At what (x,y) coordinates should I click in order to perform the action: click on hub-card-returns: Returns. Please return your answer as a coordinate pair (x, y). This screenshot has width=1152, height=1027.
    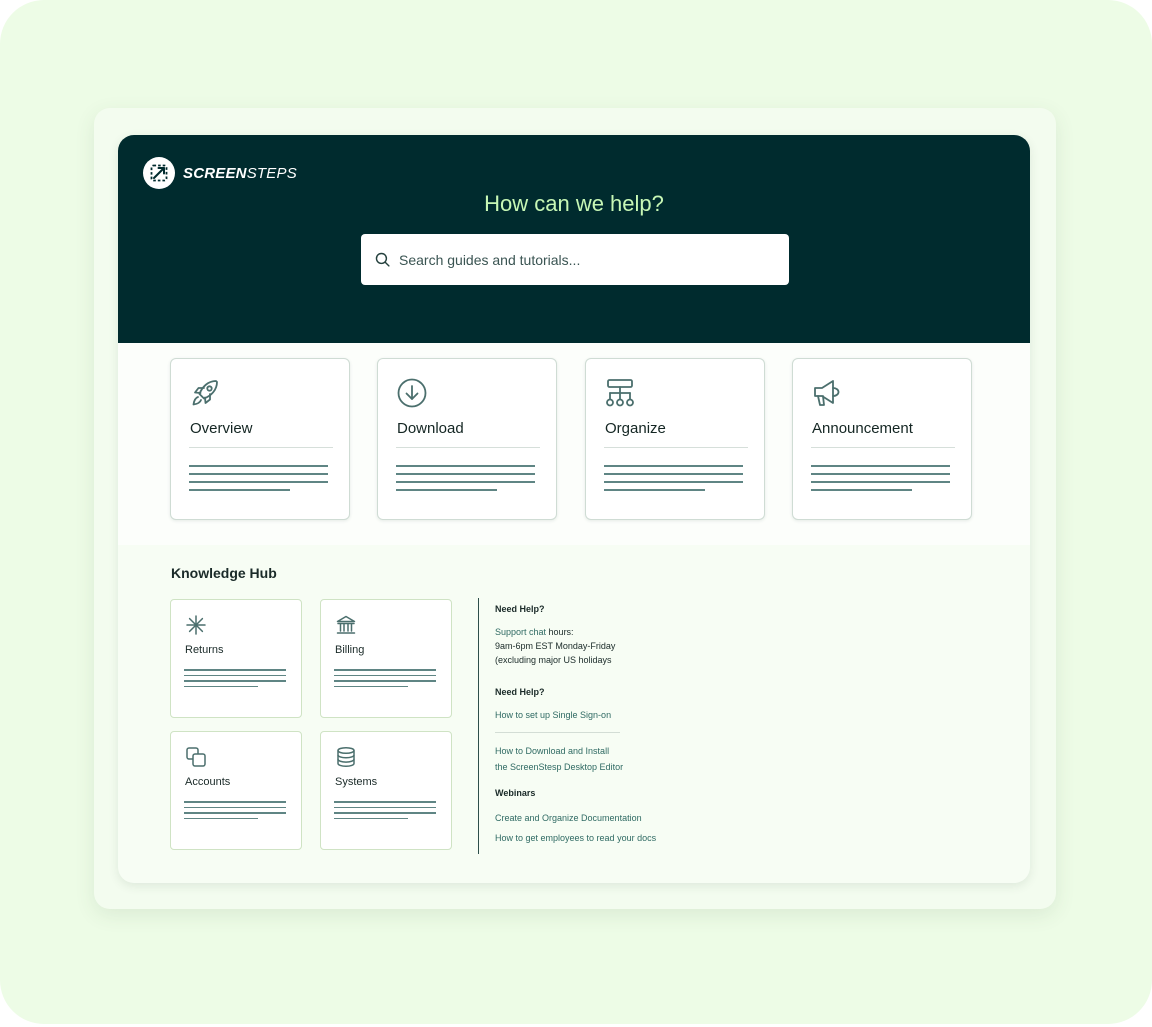
    Looking at the image, I should click on (236, 658).